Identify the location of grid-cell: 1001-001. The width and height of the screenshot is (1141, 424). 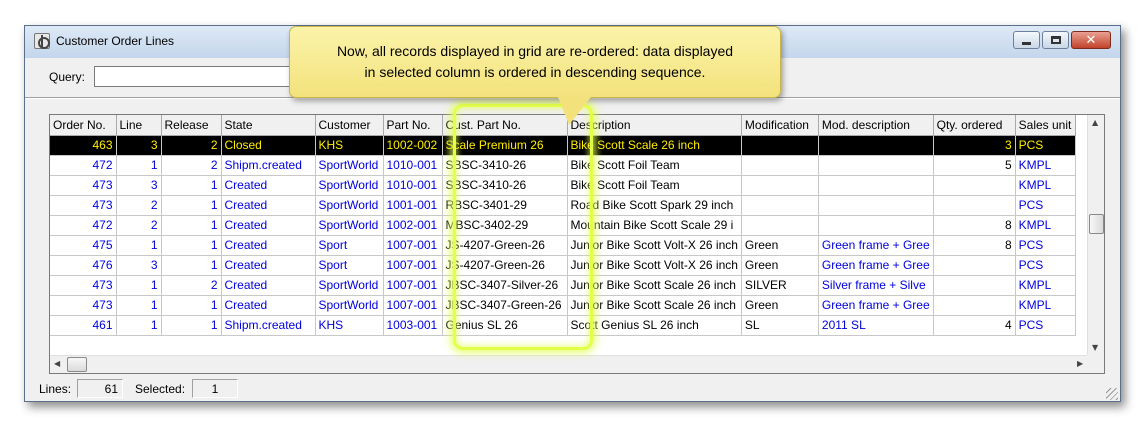
(413, 205).